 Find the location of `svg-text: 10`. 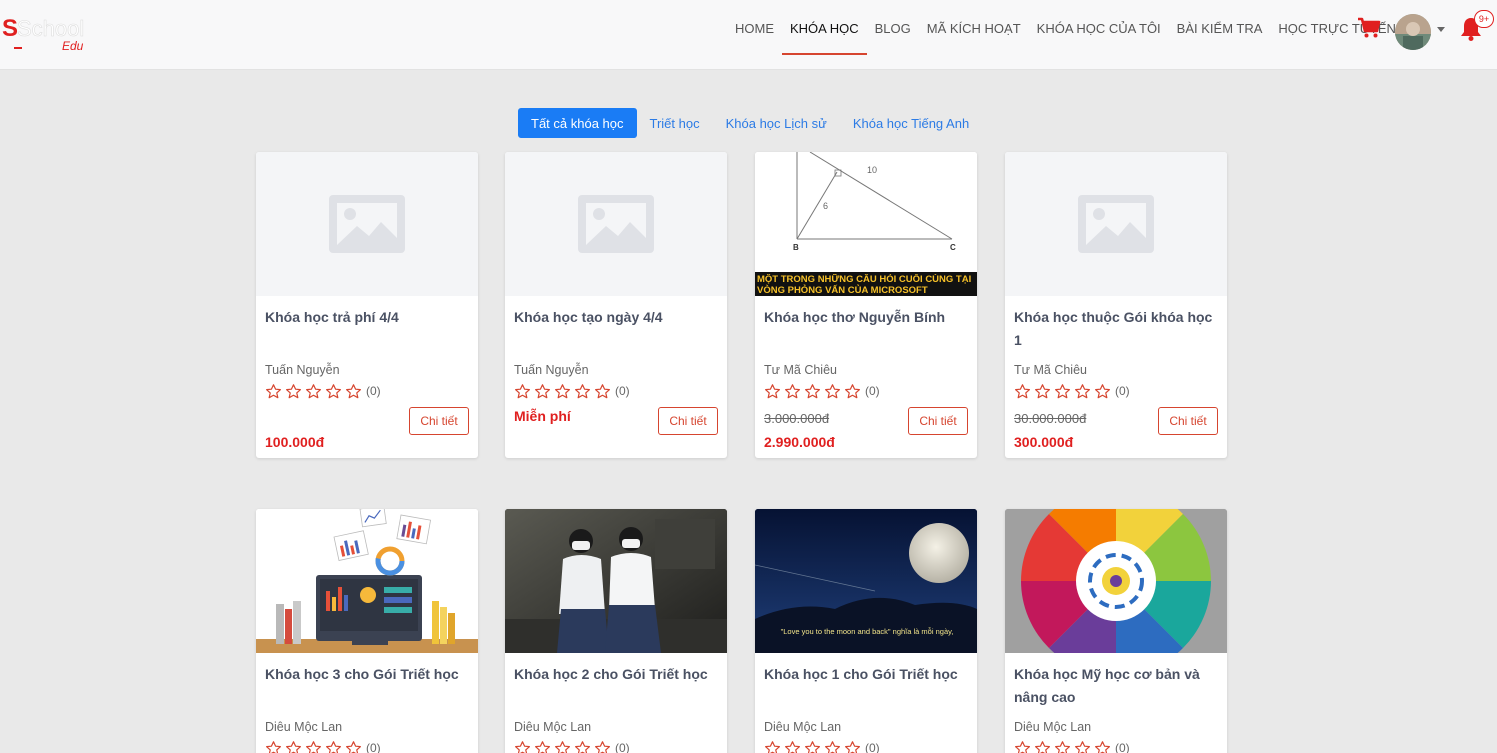

svg-text: 10 is located at coordinates (872, 170).